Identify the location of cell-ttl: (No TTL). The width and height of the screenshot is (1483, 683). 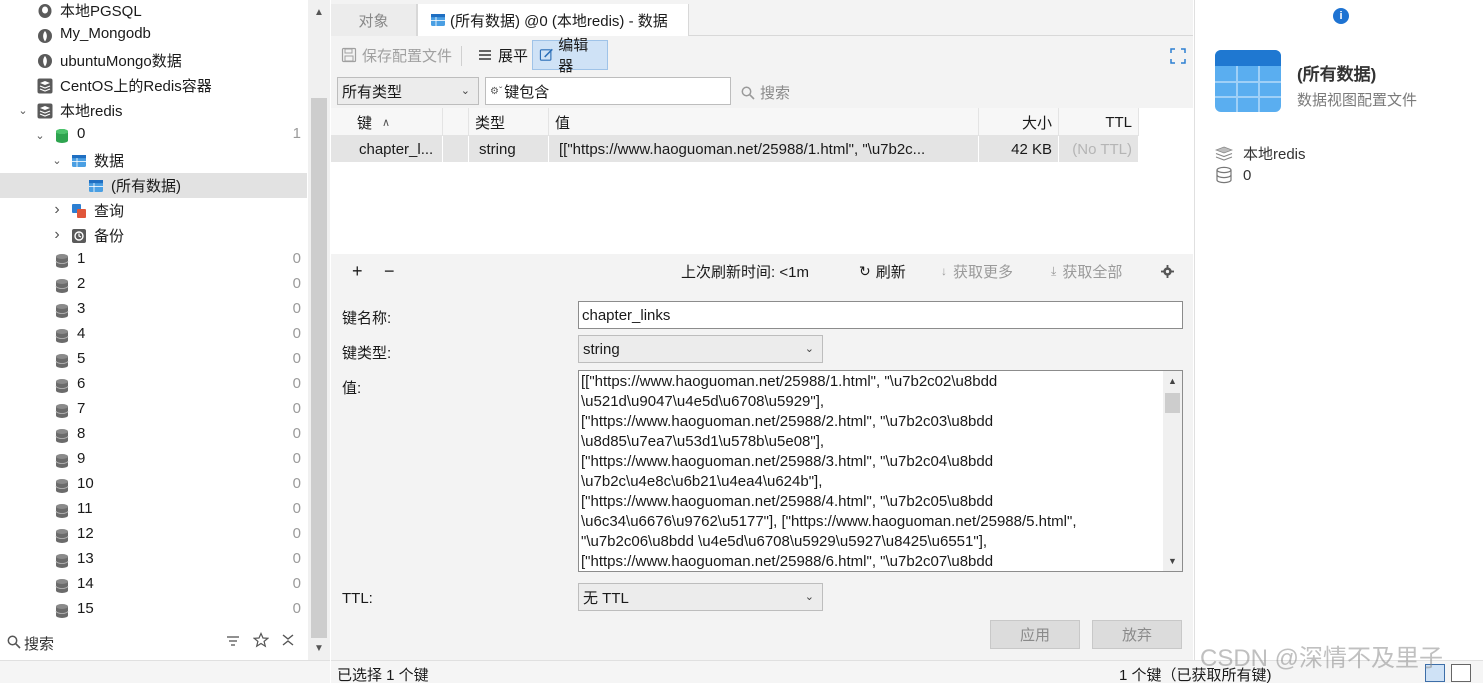
(1099, 149).